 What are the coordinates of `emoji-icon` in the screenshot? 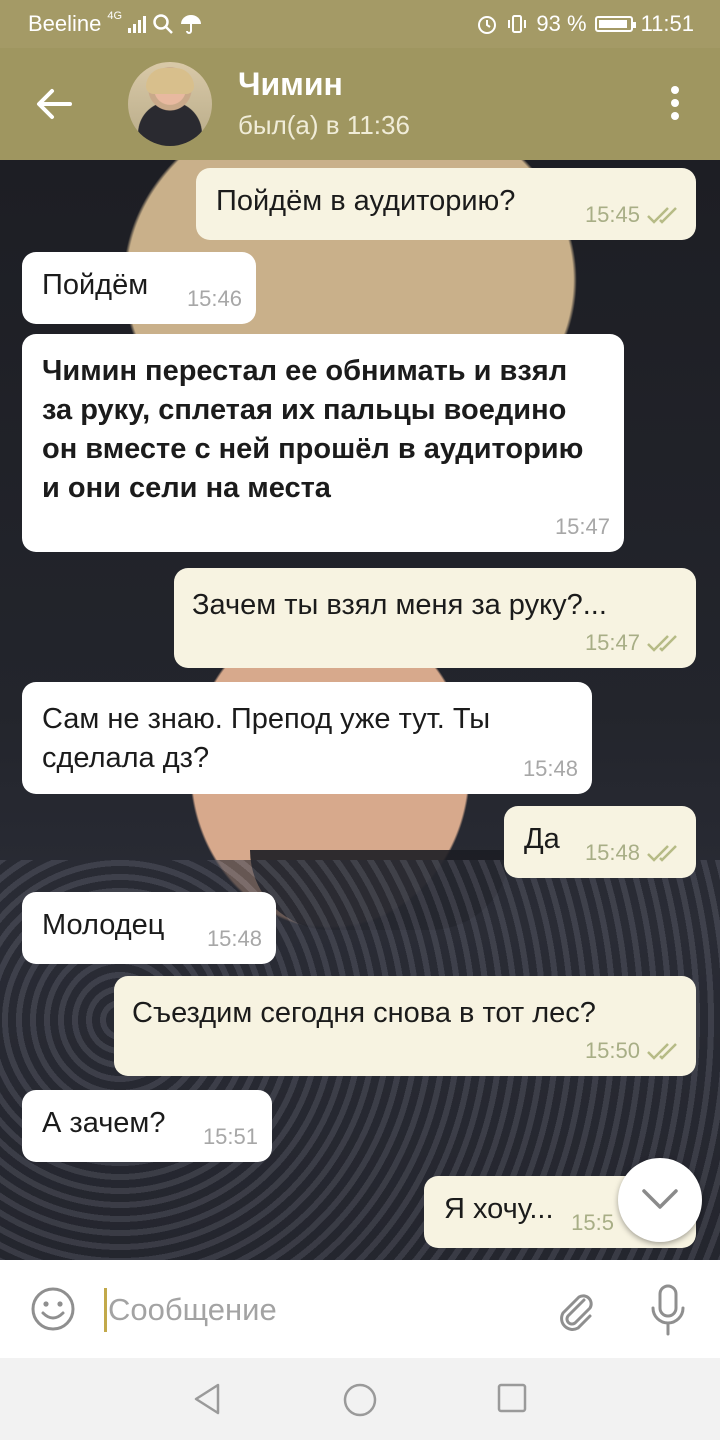 It's located at (53, 1309).